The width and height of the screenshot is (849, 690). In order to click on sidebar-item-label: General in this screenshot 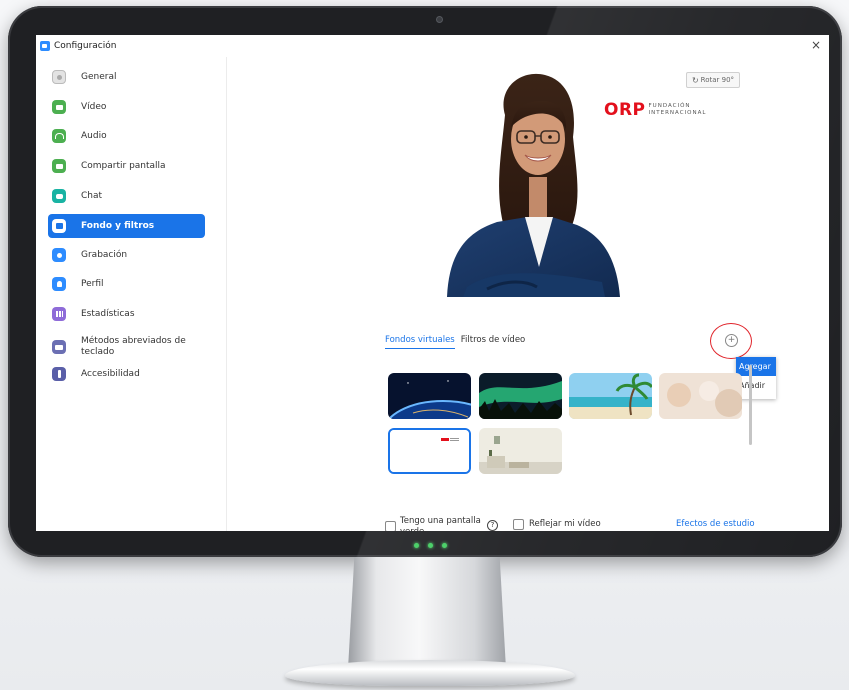, I will do `click(99, 76)`.